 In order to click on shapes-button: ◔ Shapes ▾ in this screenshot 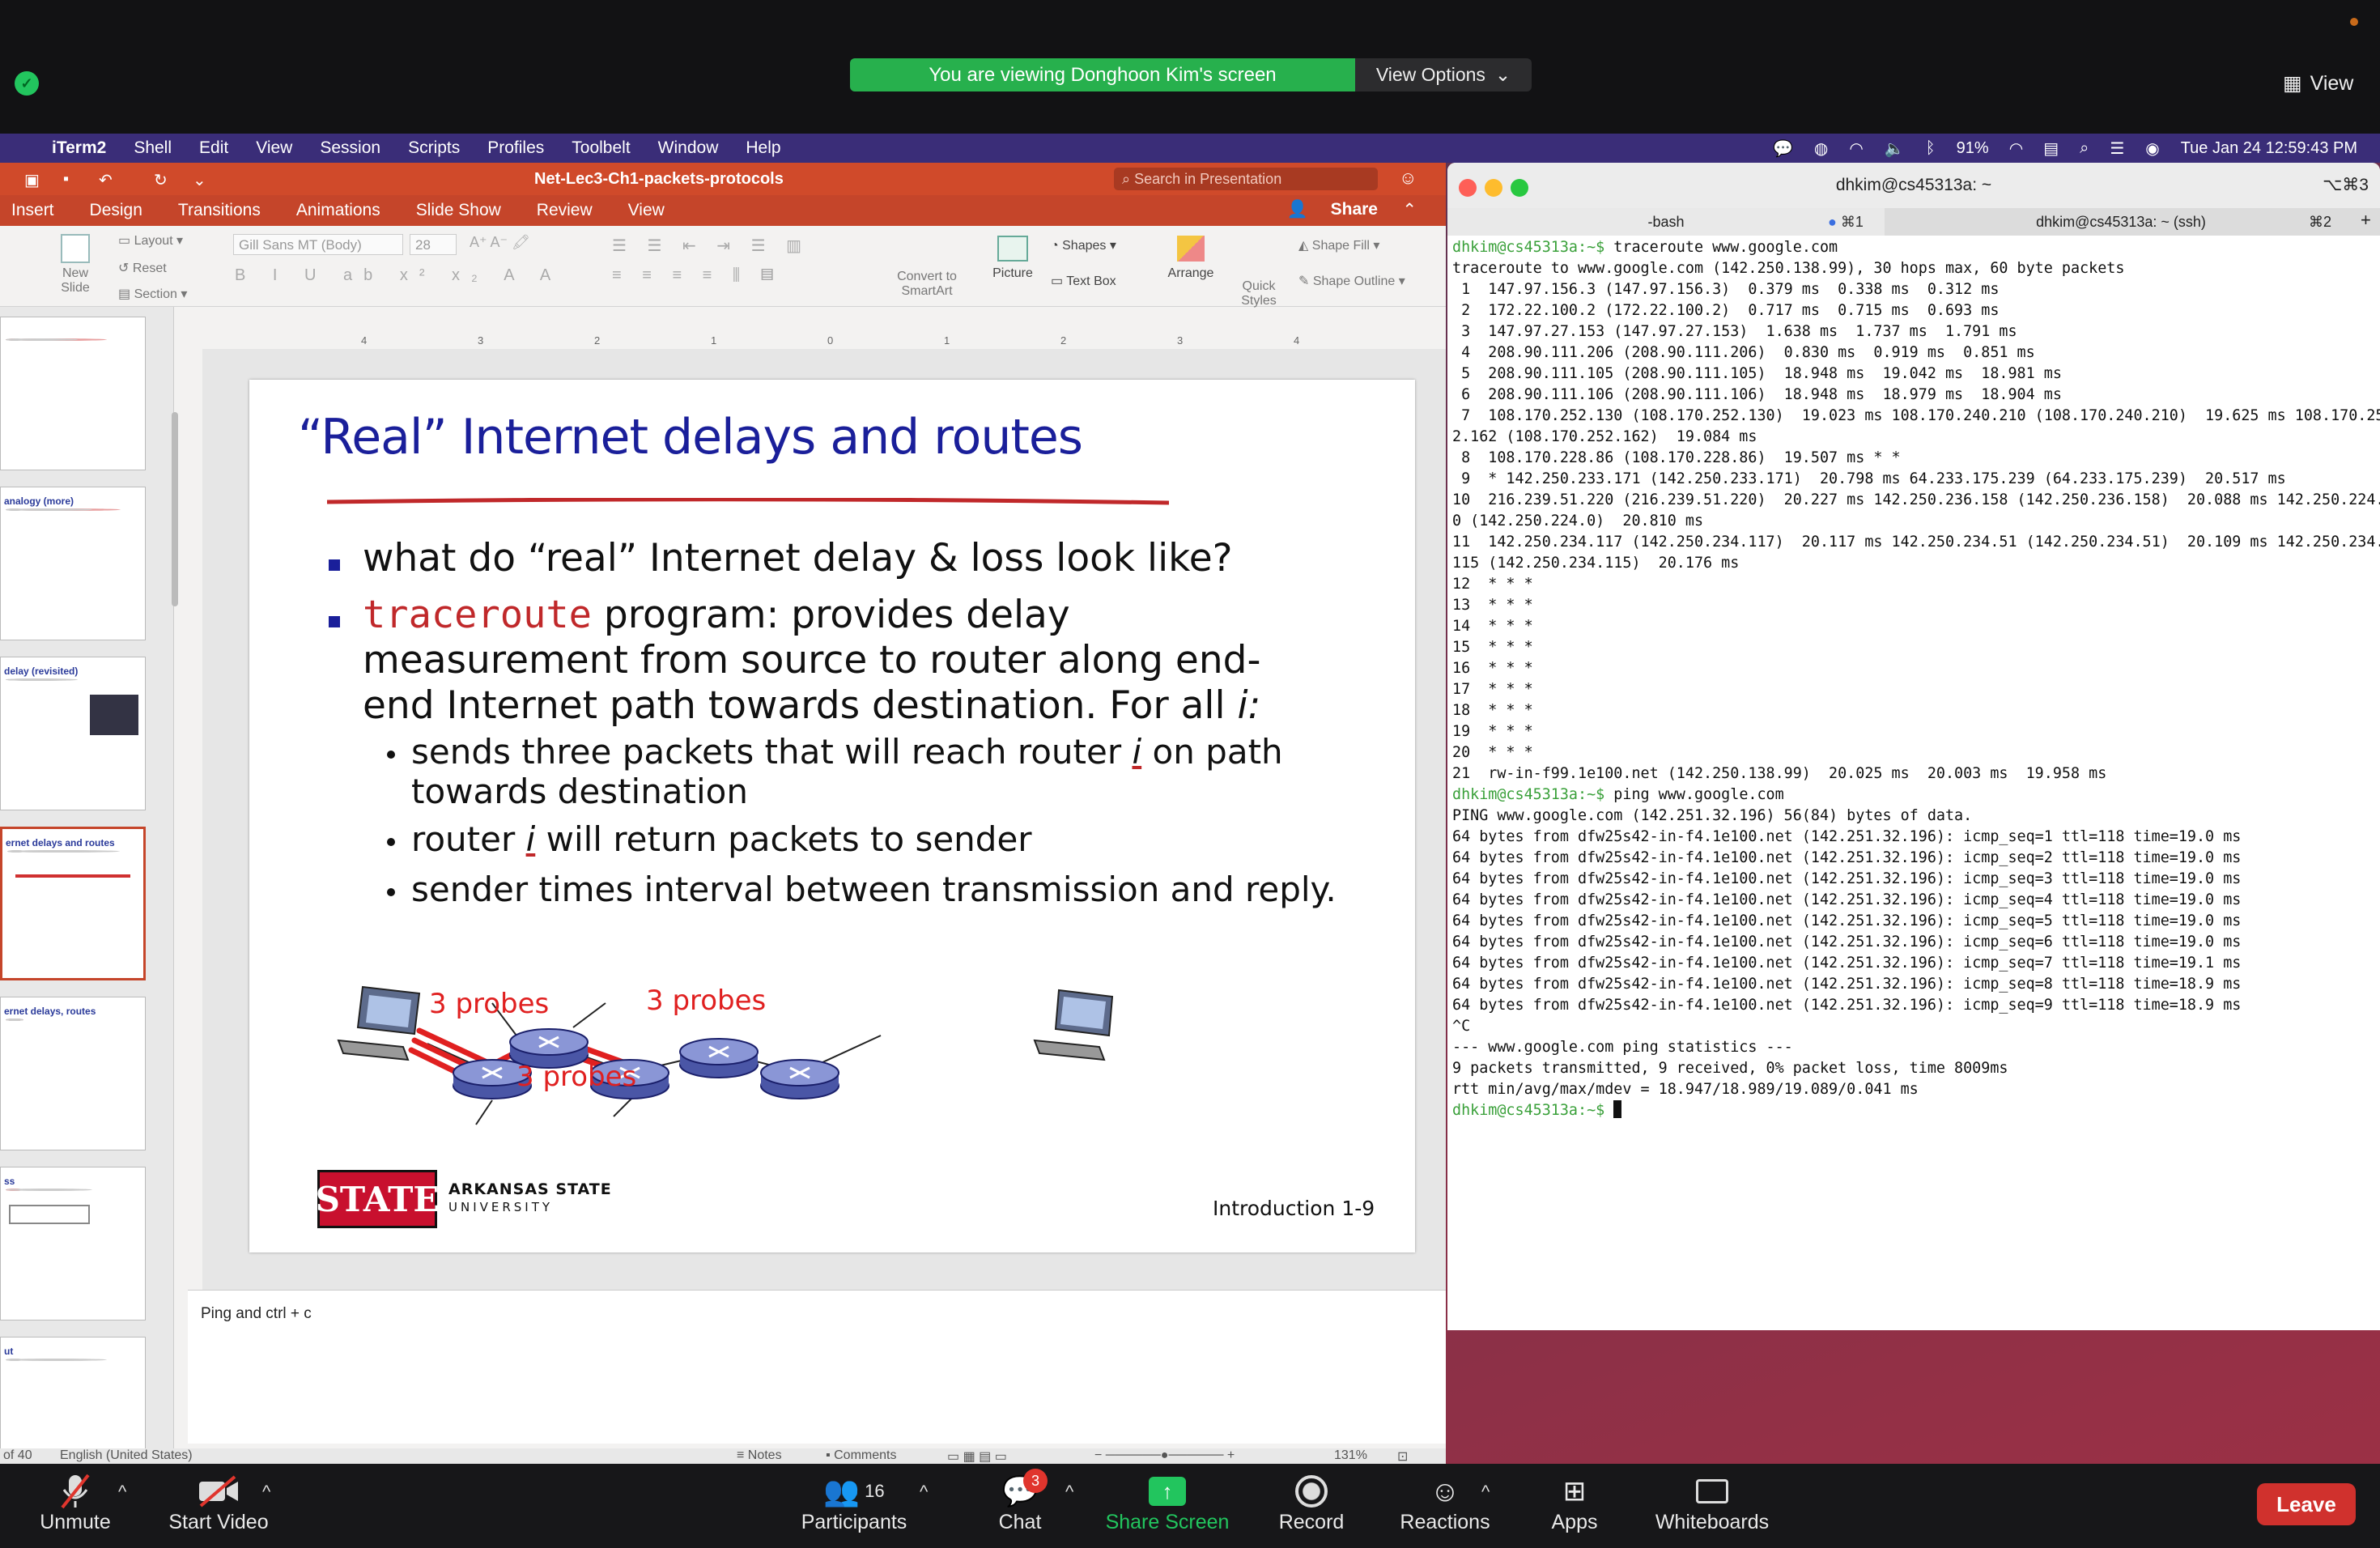, I will do `click(1083, 245)`.